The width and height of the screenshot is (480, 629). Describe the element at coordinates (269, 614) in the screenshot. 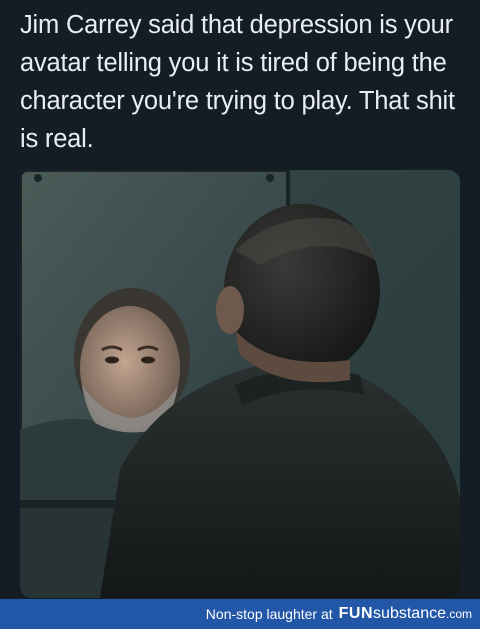

I see `footer-tagline: Non-stop laughter at` at that location.